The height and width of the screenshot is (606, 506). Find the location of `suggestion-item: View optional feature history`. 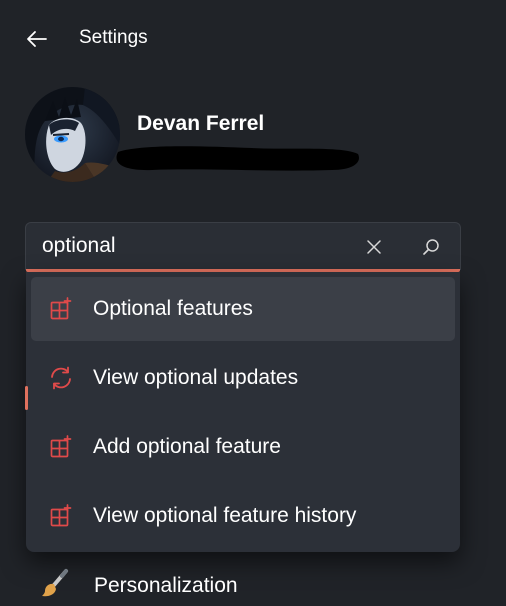

suggestion-item: View optional feature history is located at coordinates (243, 516).